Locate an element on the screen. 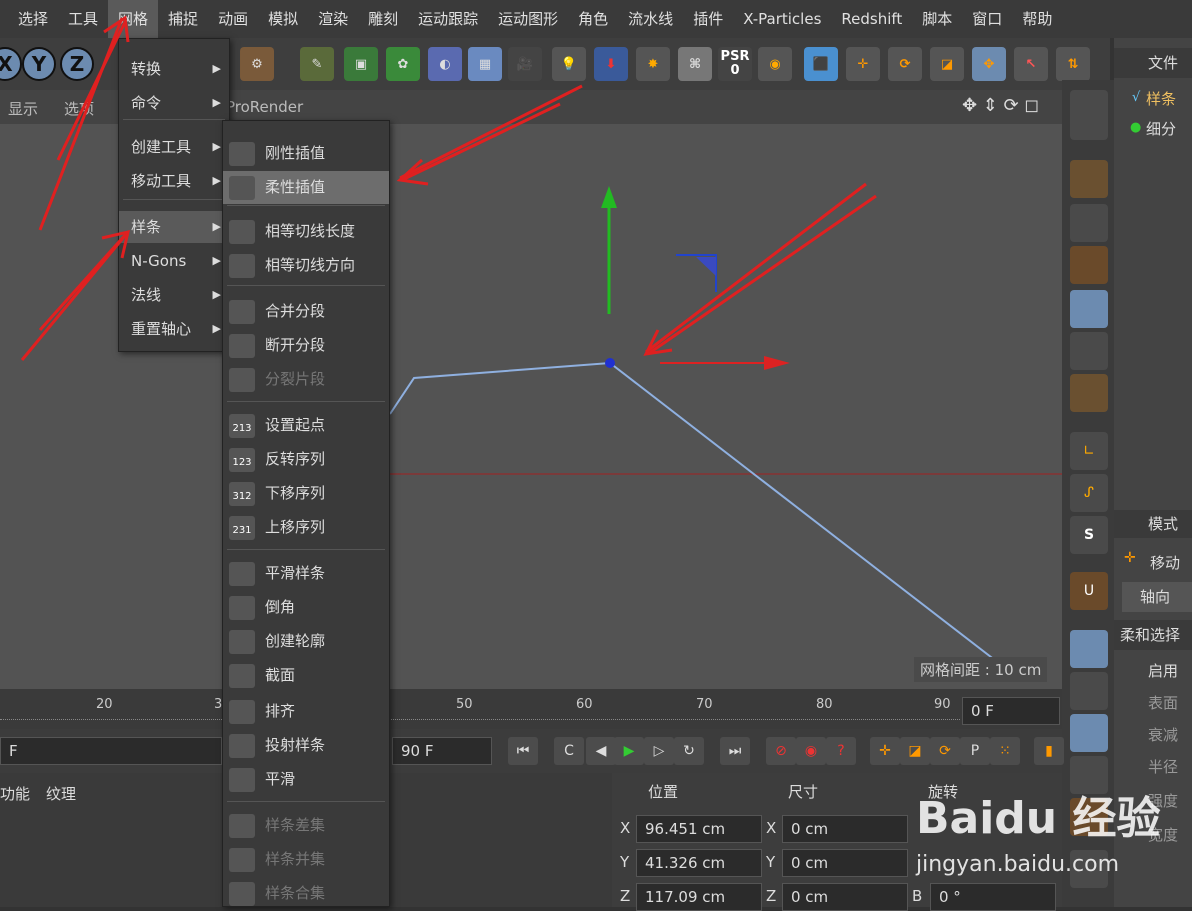 The height and width of the screenshot is (911, 1192). light-icon: 💡 is located at coordinates (569, 64).